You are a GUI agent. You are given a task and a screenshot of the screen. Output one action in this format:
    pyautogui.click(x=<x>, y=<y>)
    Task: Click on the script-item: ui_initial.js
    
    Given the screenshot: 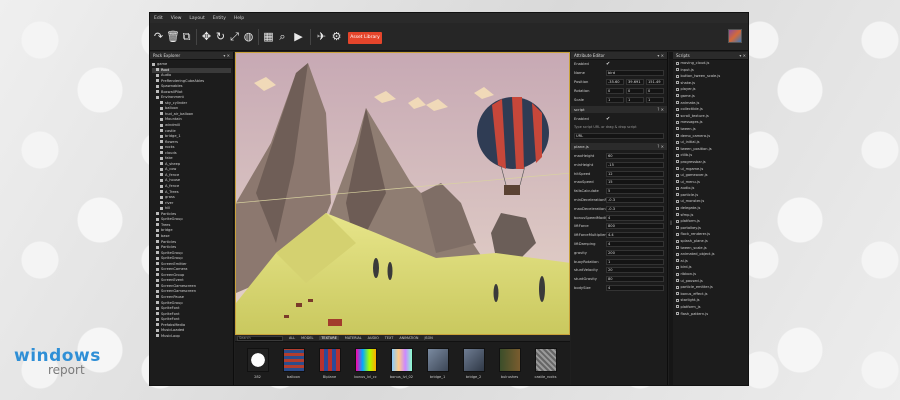 What is the action you would take?
    pyautogui.click(x=710, y=142)
    